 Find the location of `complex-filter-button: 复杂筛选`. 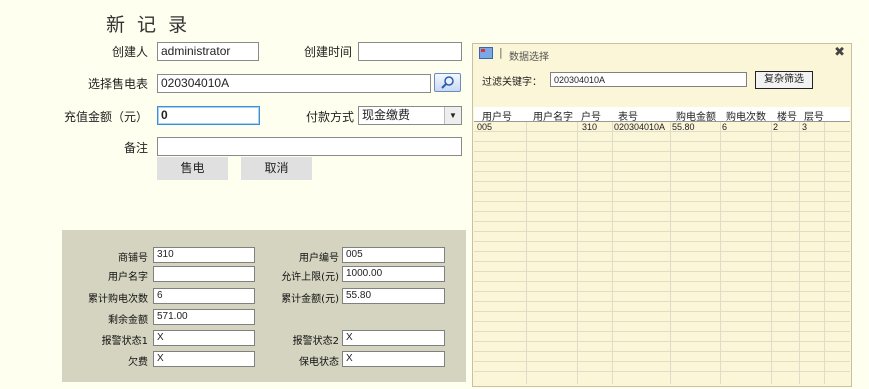

complex-filter-button: 复杂筛选 is located at coordinates (784, 80).